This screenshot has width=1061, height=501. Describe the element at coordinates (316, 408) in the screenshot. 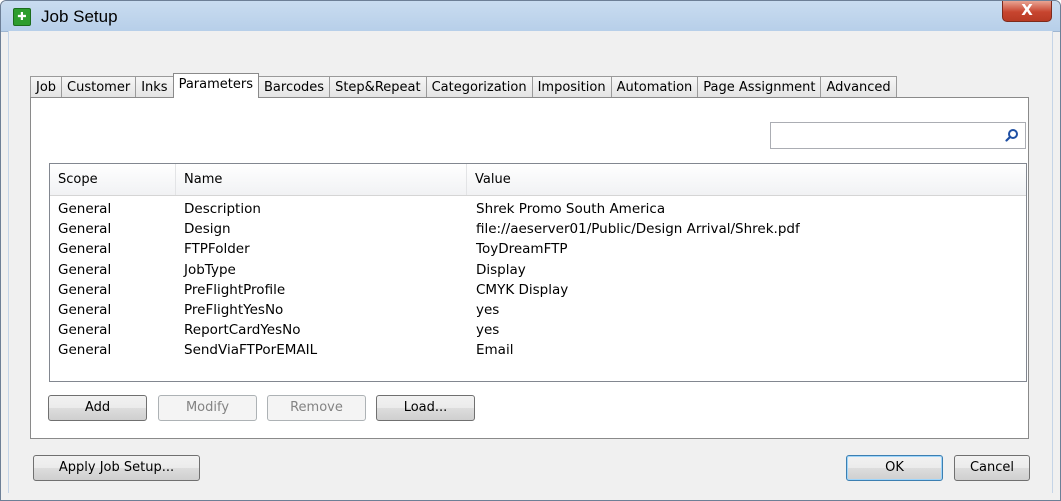

I see `remove-button: Remove` at that location.